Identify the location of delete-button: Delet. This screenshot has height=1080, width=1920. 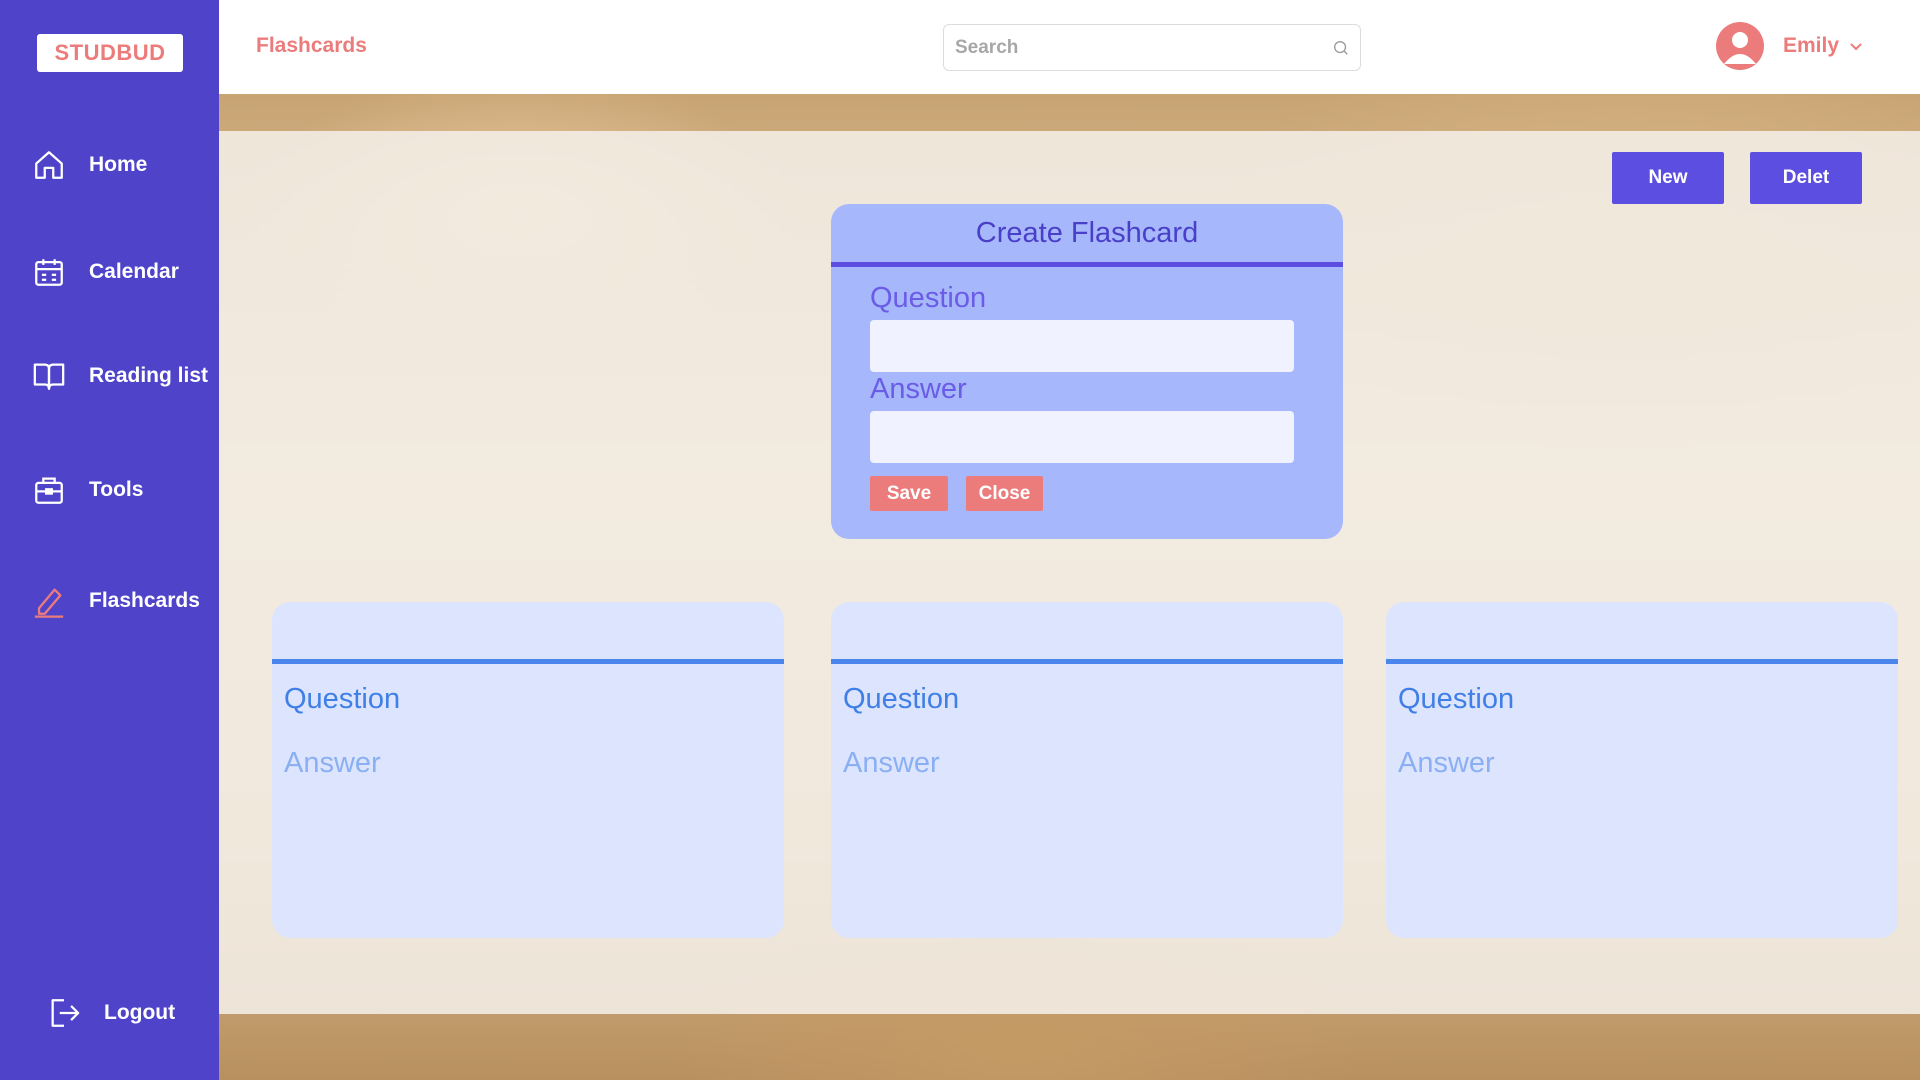
(1806, 178).